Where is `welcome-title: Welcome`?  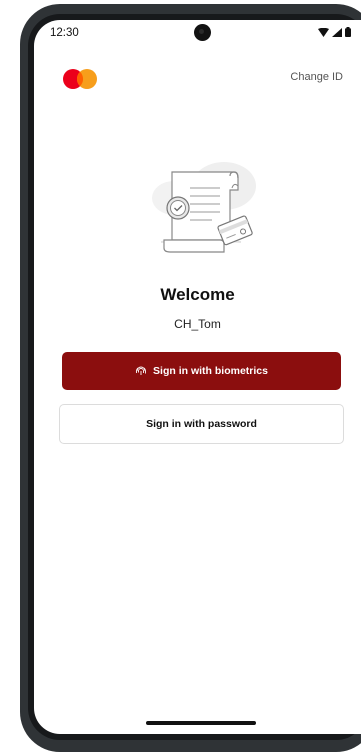 welcome-title: Welcome is located at coordinates (197, 294).